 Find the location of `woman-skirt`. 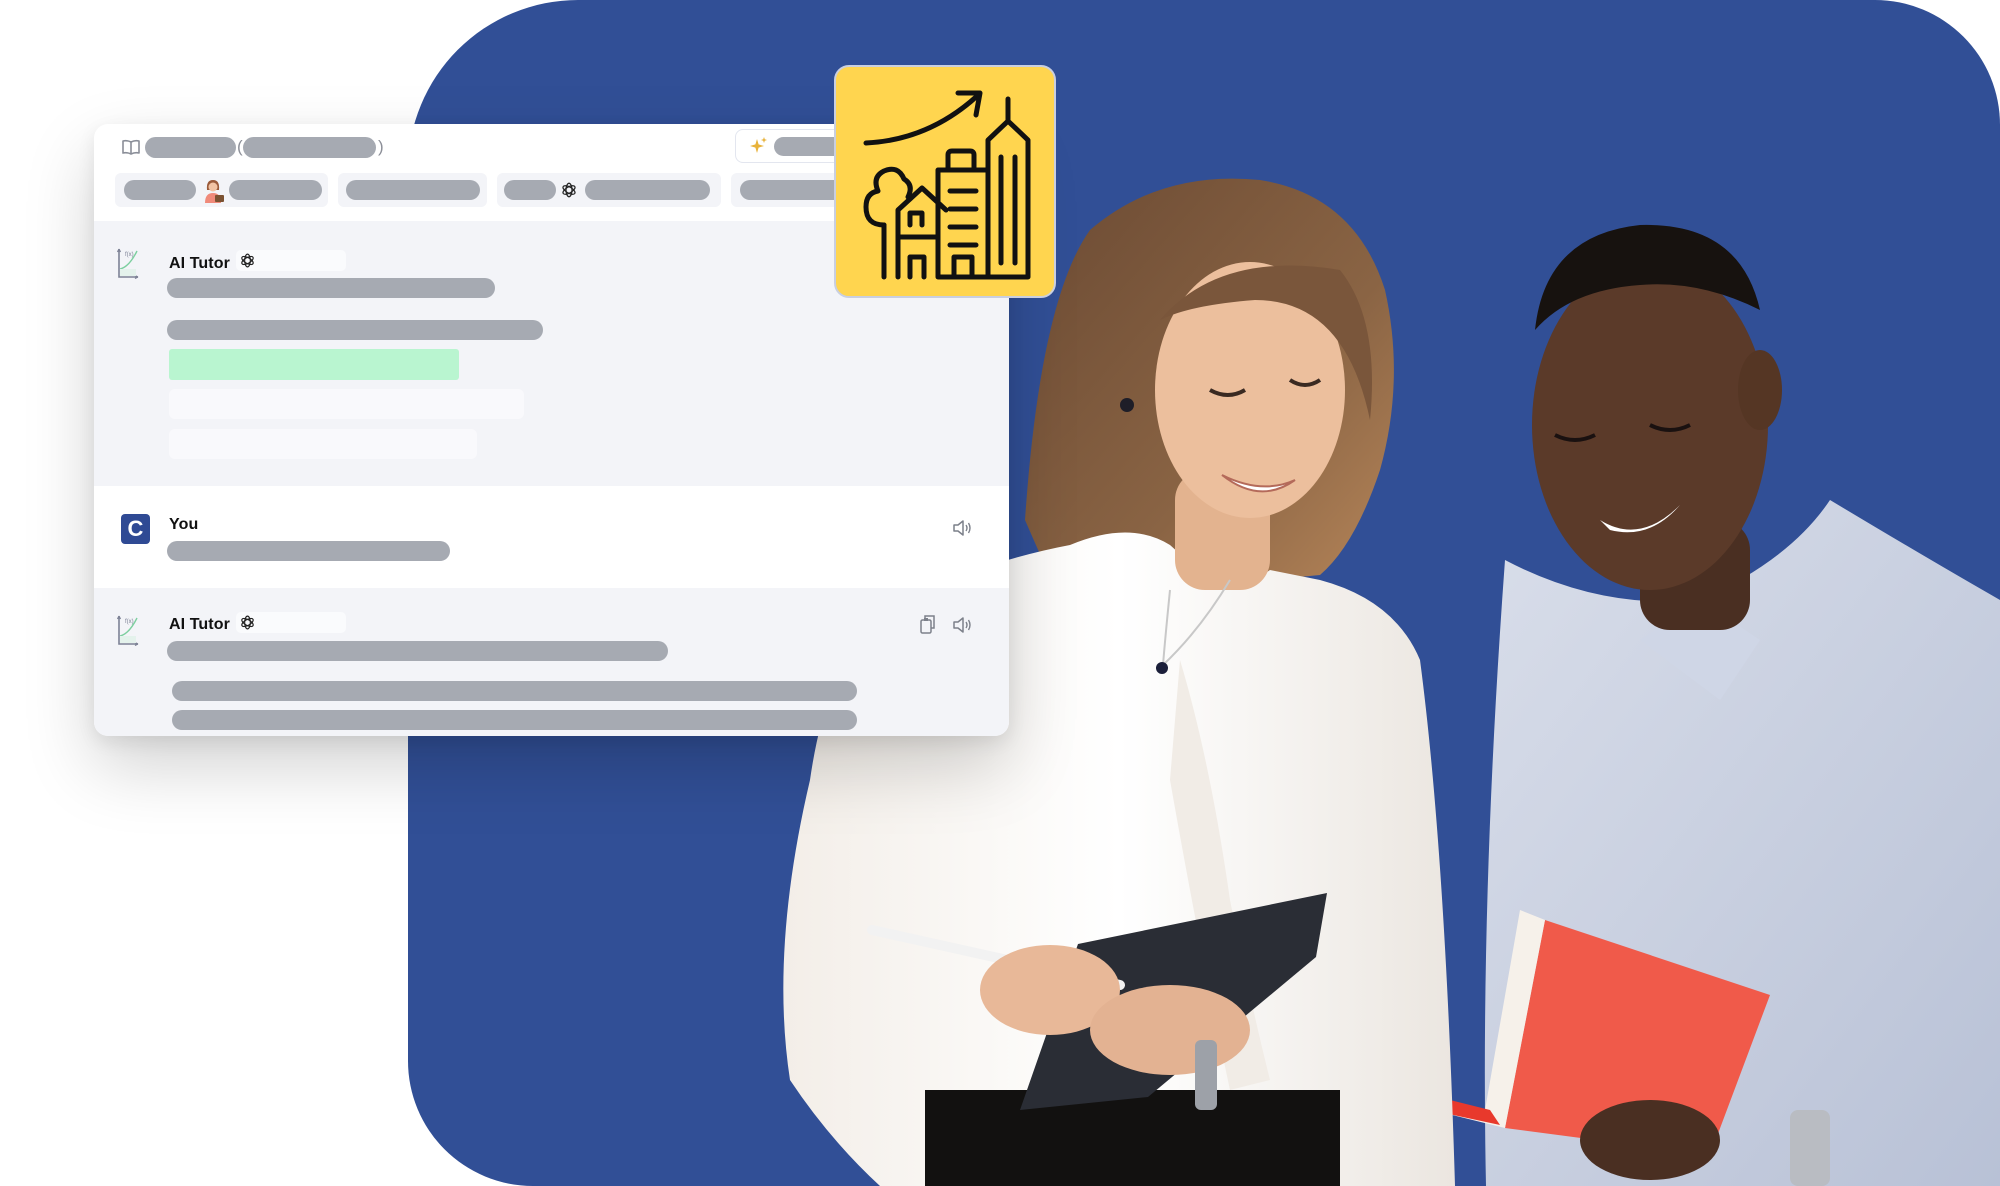

woman-skirt is located at coordinates (1132, 1138).